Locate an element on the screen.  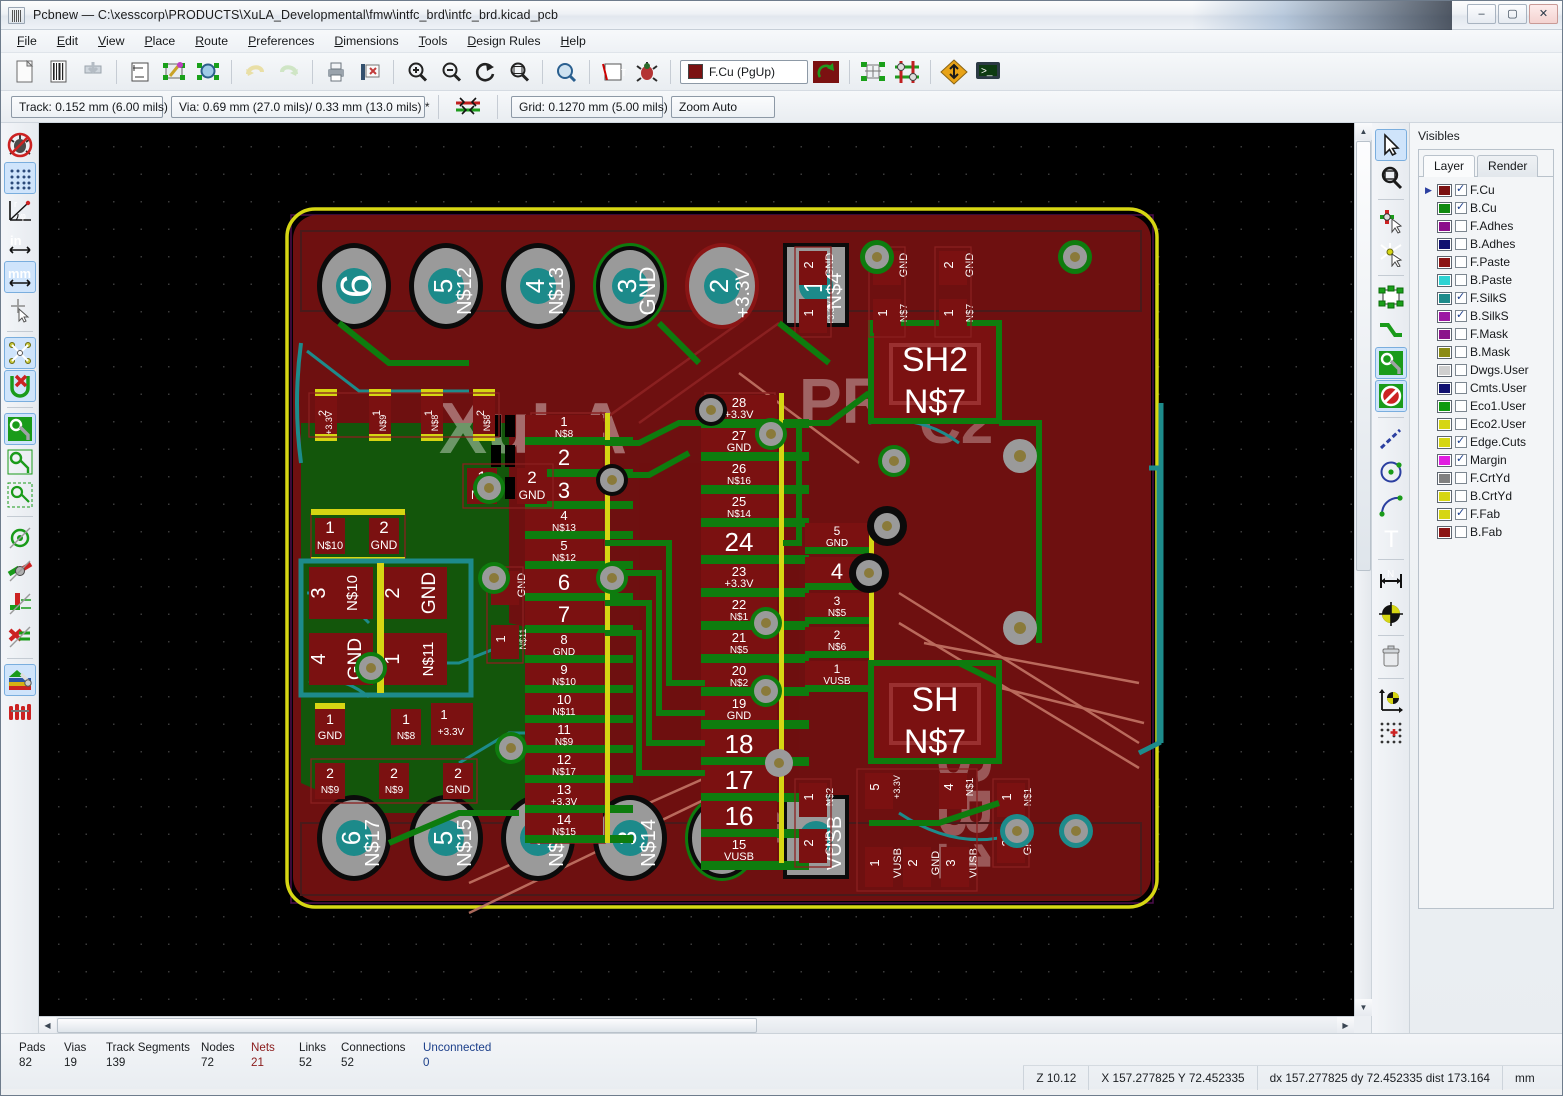
layer-row-b-mask: B.Mask is located at coordinates (1487, 352).